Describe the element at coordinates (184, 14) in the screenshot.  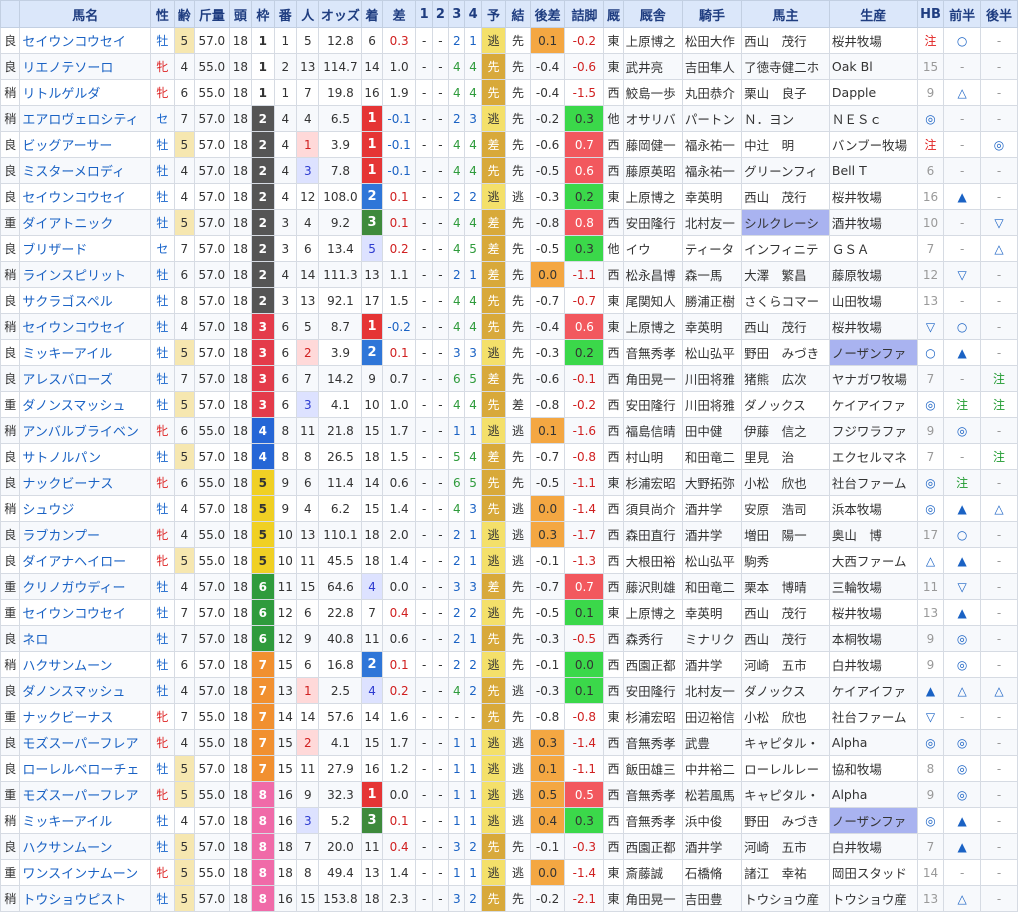
I see `column-header: 齢` at that location.